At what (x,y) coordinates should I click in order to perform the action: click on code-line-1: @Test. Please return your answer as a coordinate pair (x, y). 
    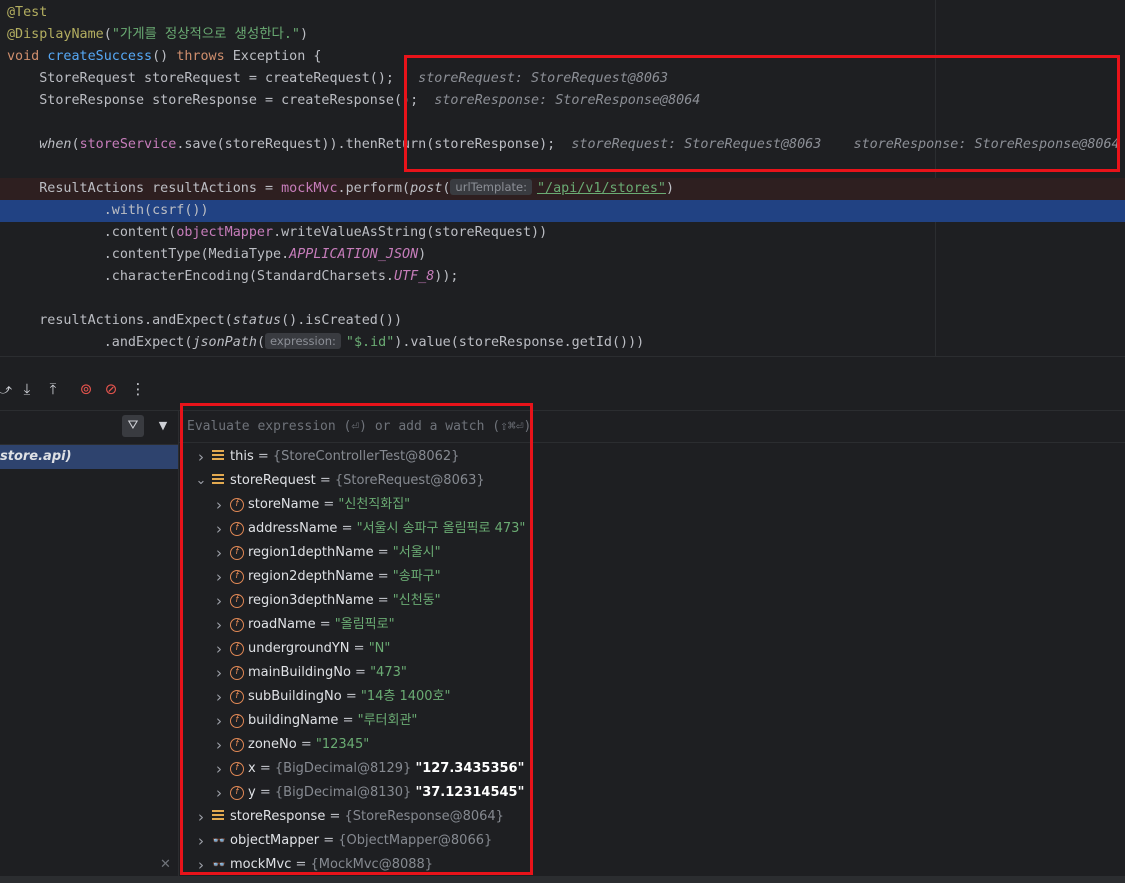
    Looking at the image, I should click on (27, 12).